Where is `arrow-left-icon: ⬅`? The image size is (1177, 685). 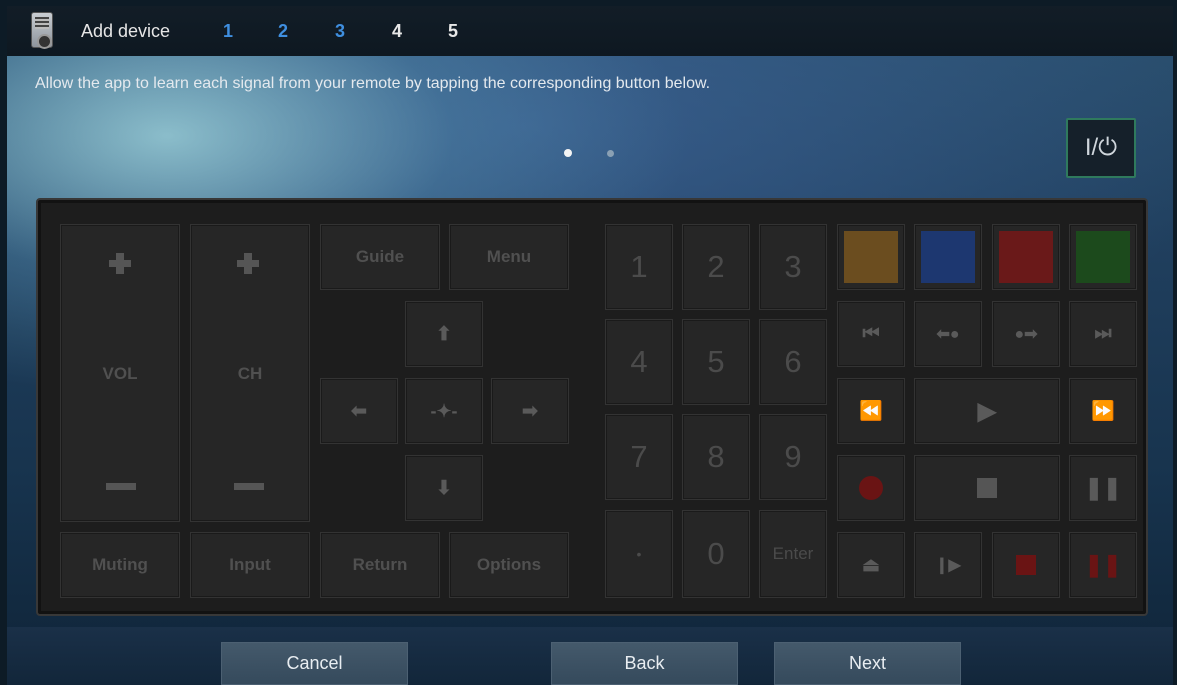 arrow-left-icon: ⬅ is located at coordinates (359, 411).